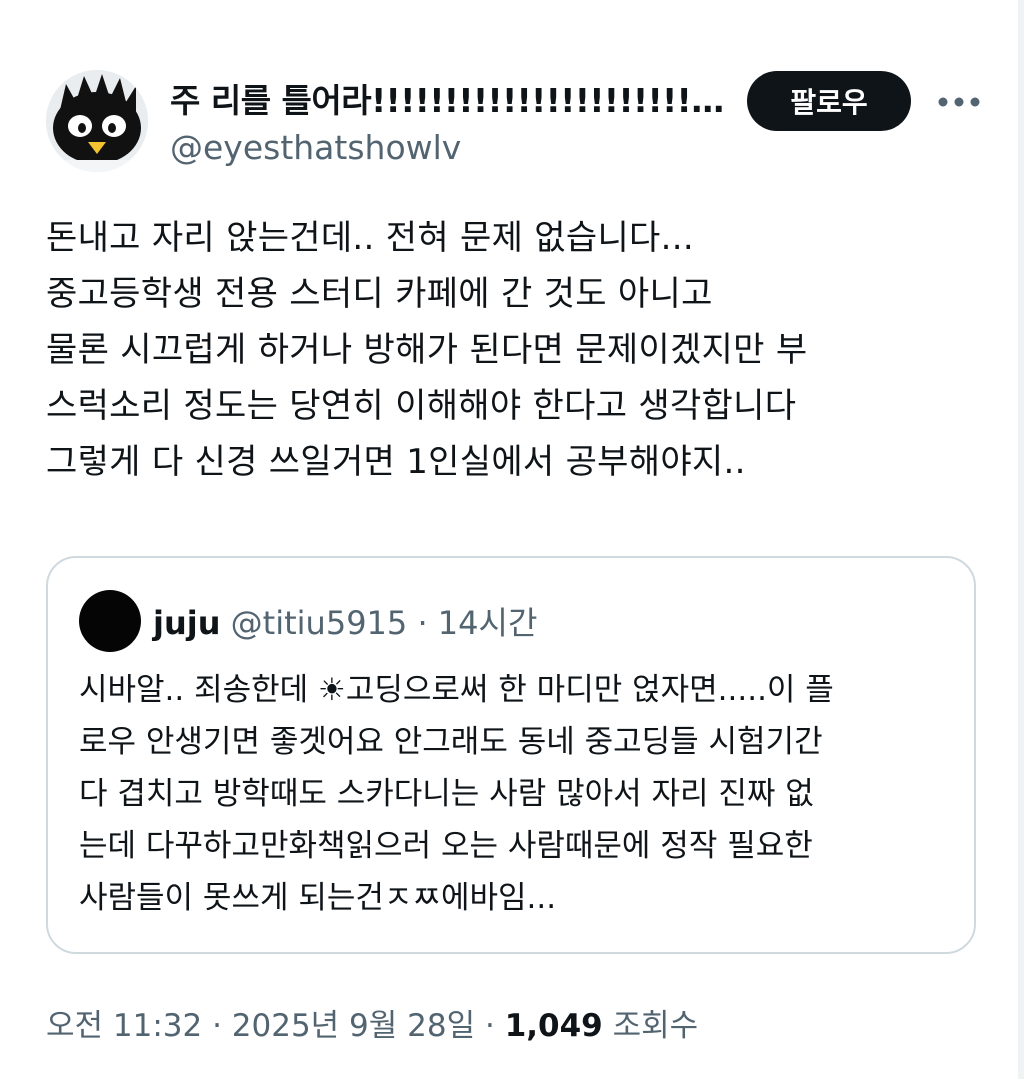  I want to click on tweet-line: 중고등학생 전용 스터디 카페에 간 것도 아니고, so click(379, 294).